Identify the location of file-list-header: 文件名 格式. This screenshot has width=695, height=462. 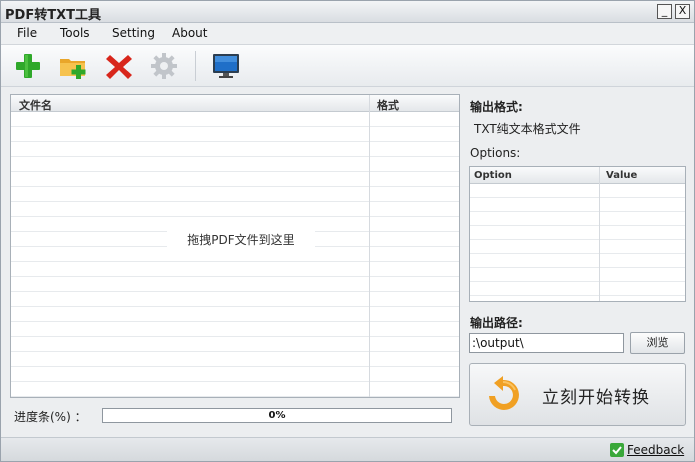
(235, 103).